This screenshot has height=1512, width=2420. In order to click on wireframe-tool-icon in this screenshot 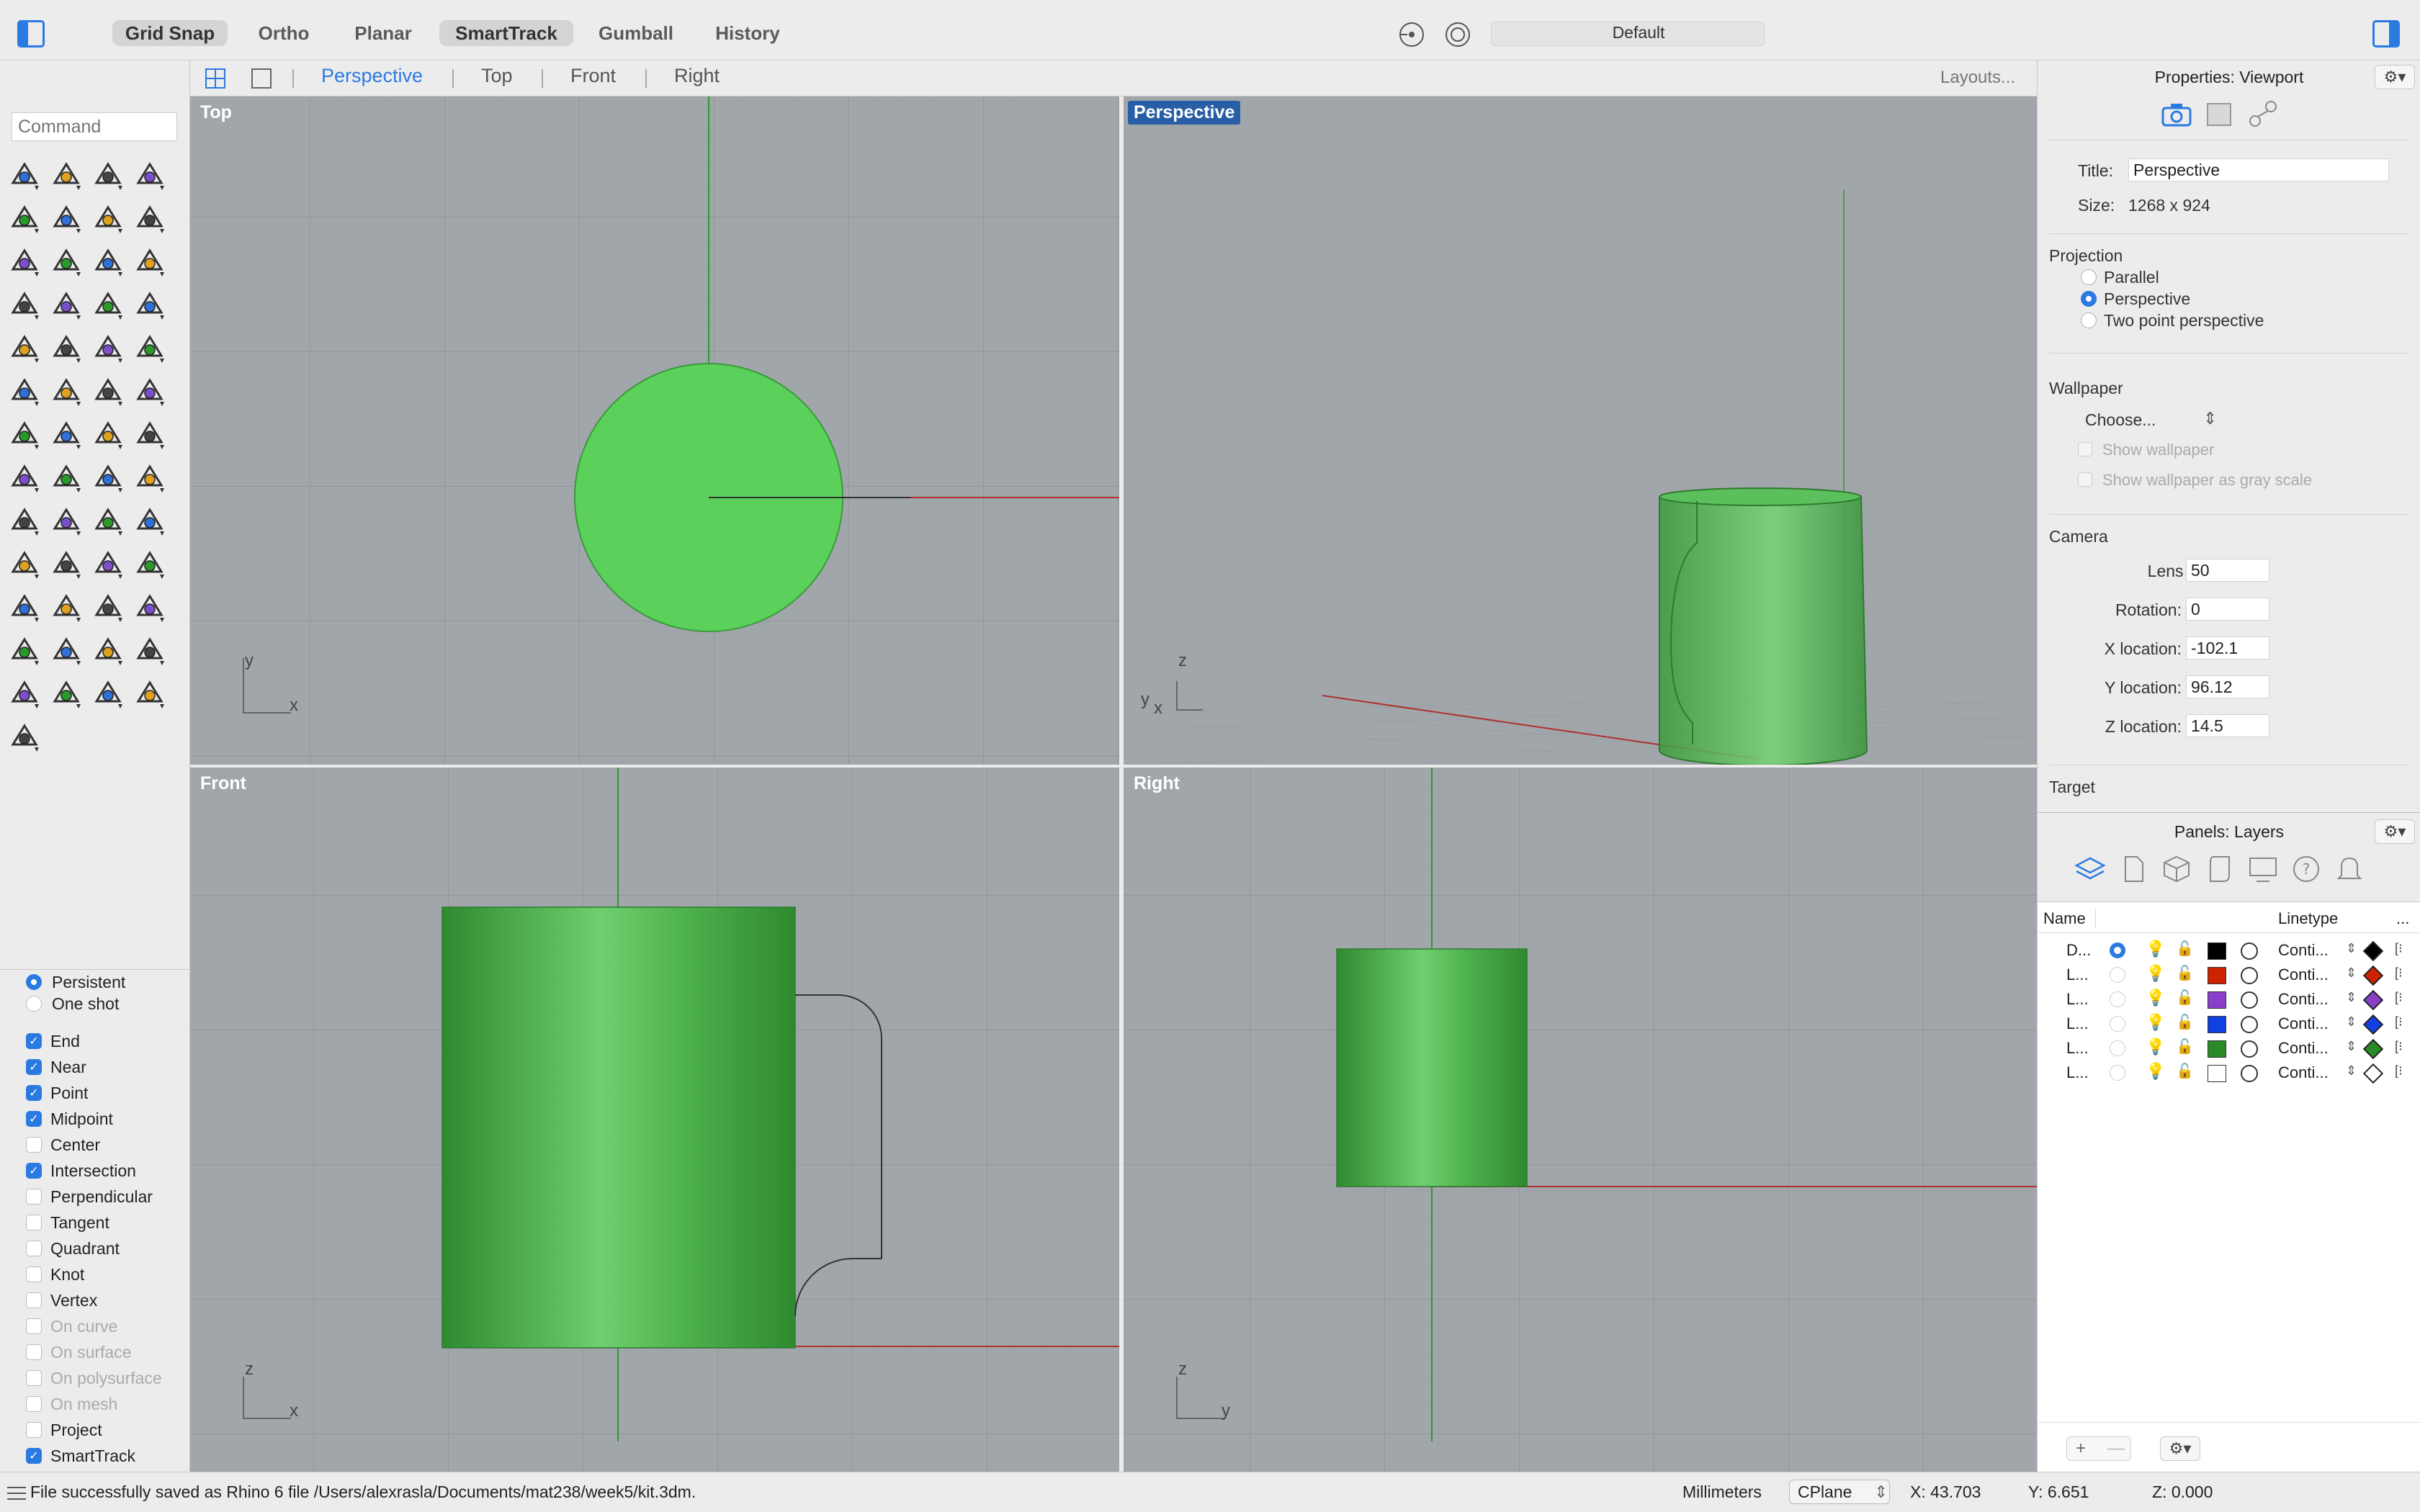, I will do `click(25, 693)`.